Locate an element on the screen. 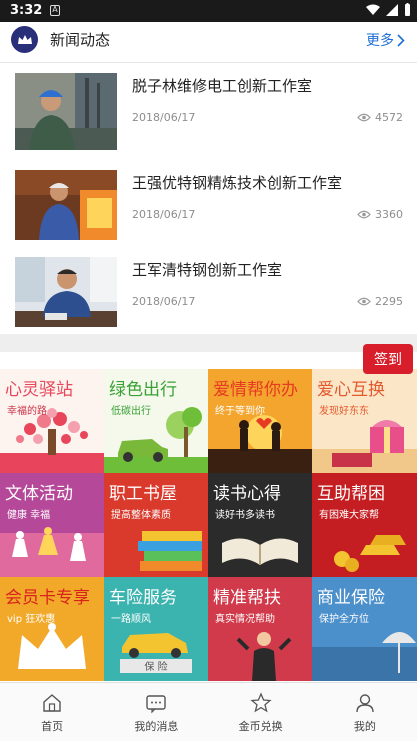 Image resolution: width=417 pixels, height=741 pixels. tile-title: 会员卡专享 is located at coordinates (47, 598).